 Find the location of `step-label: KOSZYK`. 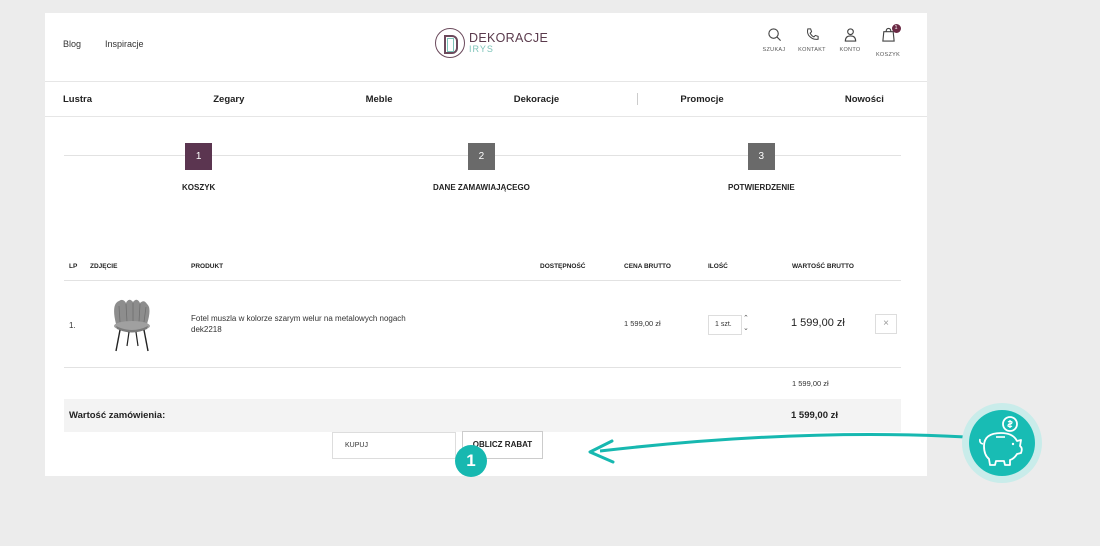

step-label: KOSZYK is located at coordinates (199, 187).